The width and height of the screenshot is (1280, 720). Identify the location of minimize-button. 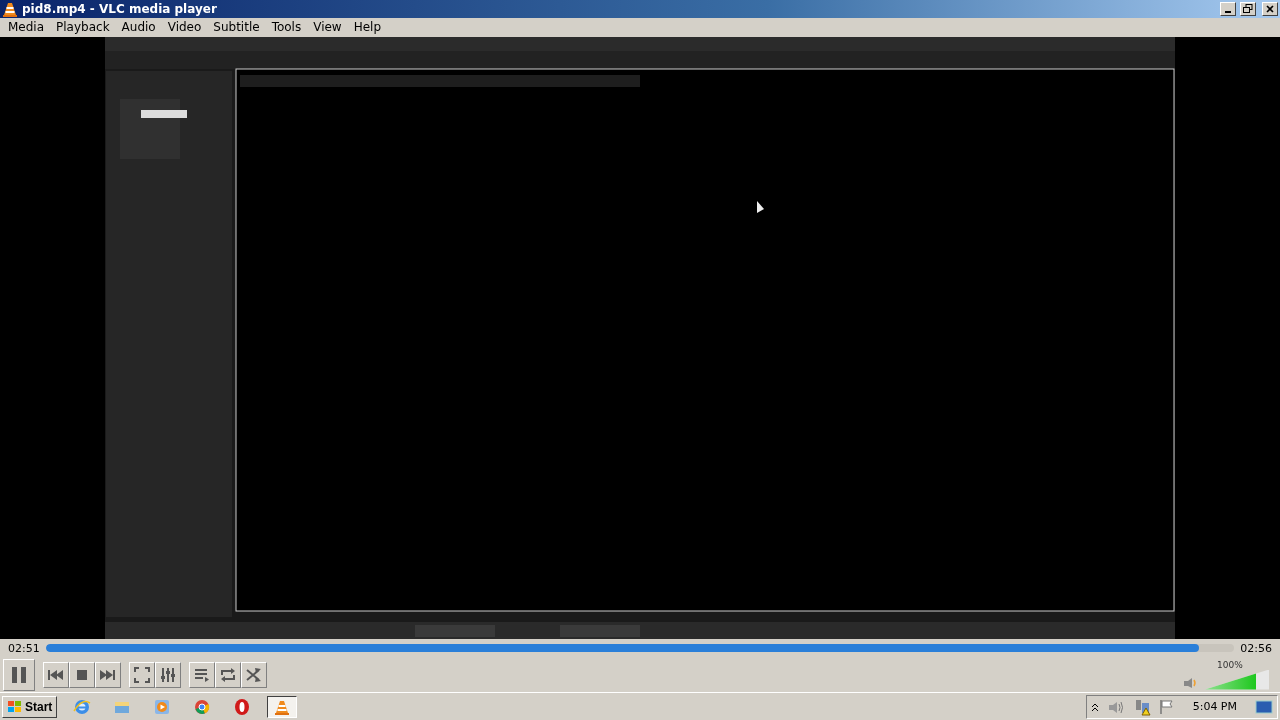
(1228, 9).